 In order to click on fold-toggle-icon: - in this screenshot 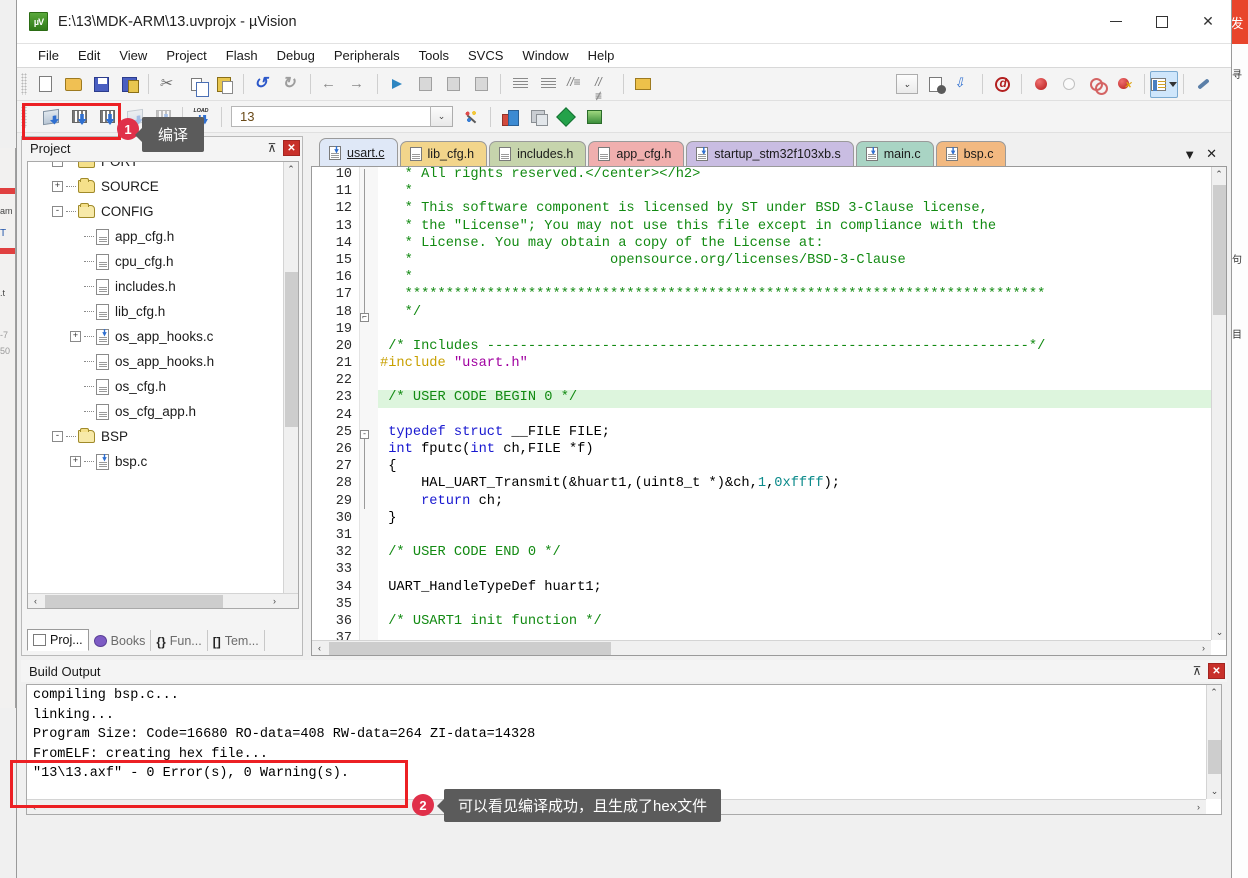, I will do `click(364, 434)`.